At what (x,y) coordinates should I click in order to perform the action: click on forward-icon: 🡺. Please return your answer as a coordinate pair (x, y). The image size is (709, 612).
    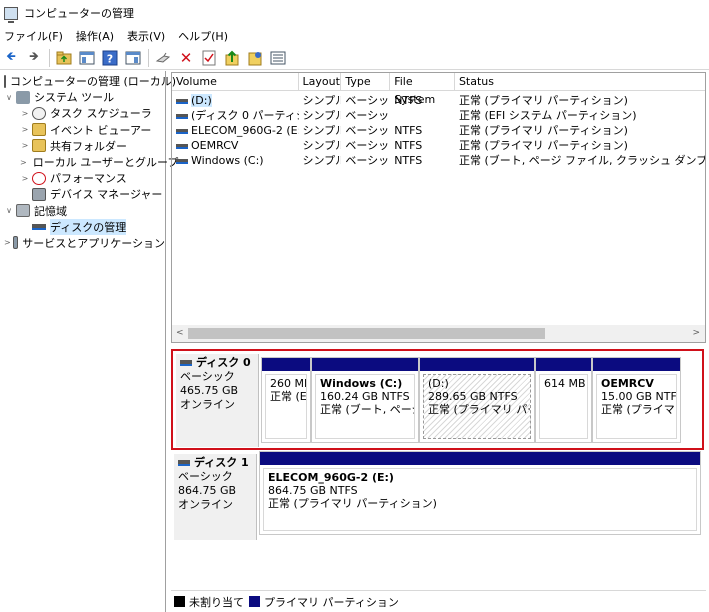
    Looking at the image, I should click on (34, 58).